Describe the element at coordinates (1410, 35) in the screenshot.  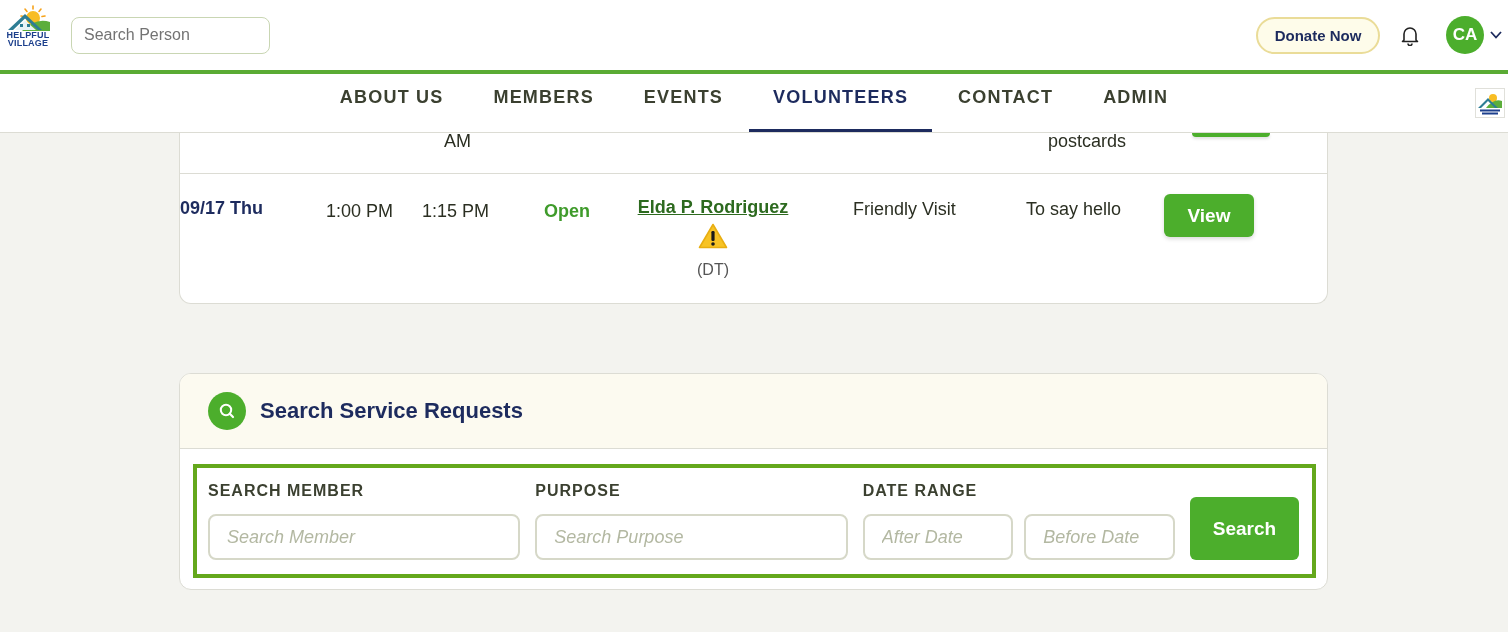
I see `notification-bell-icon` at that location.